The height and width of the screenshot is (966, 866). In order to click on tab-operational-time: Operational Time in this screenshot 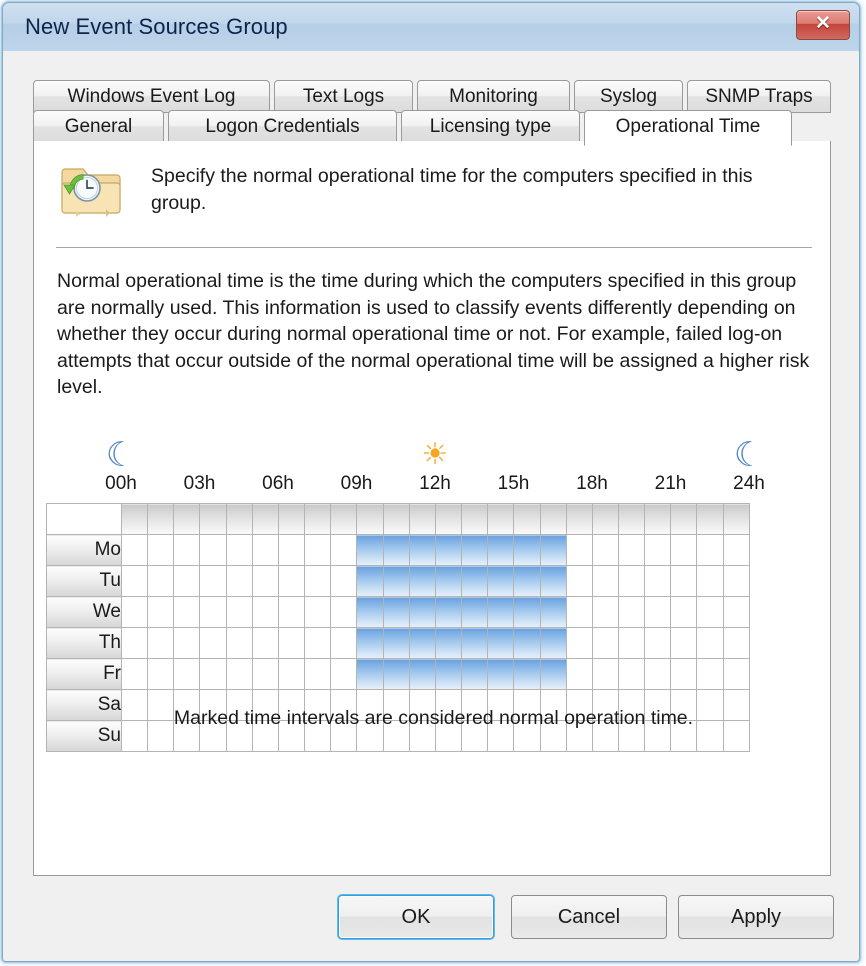, I will do `click(688, 128)`.